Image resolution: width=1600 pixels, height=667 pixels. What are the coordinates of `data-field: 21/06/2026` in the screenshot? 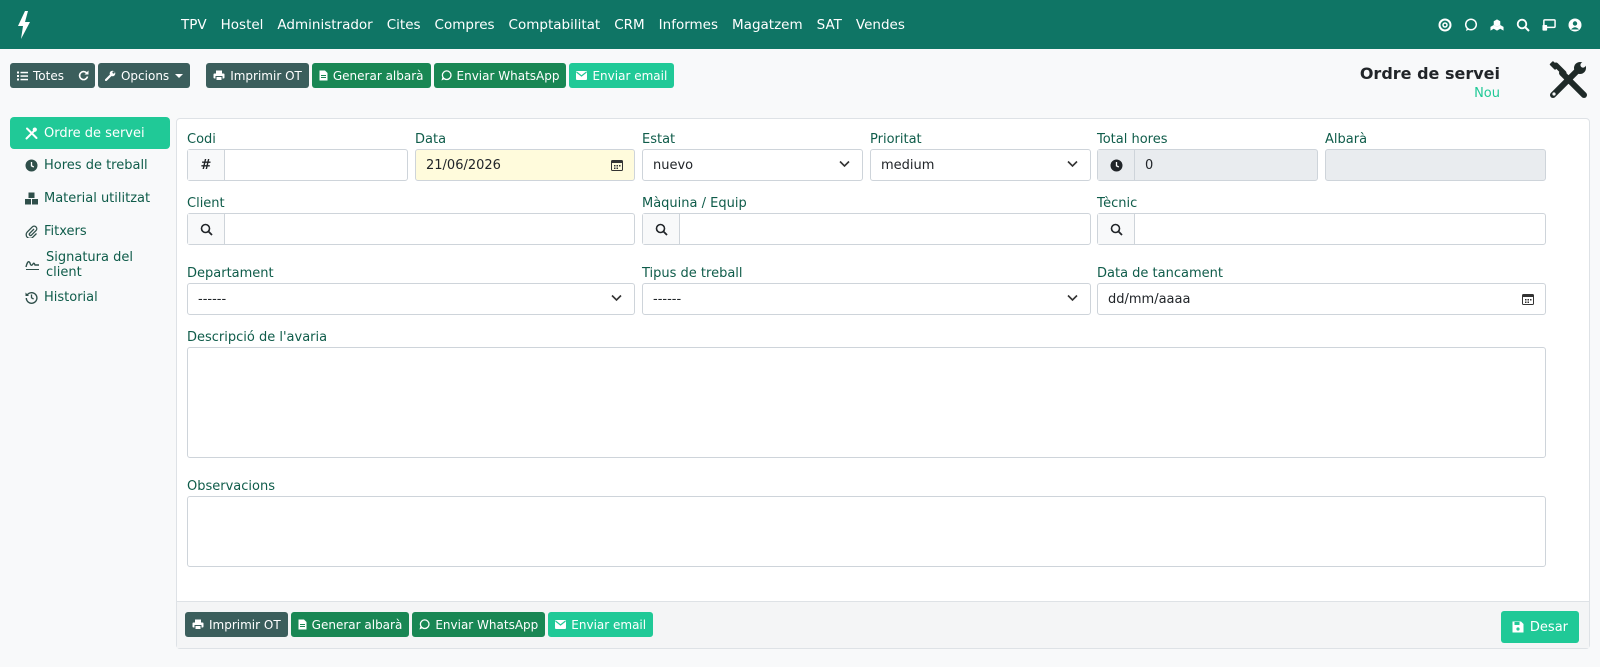 It's located at (525, 165).